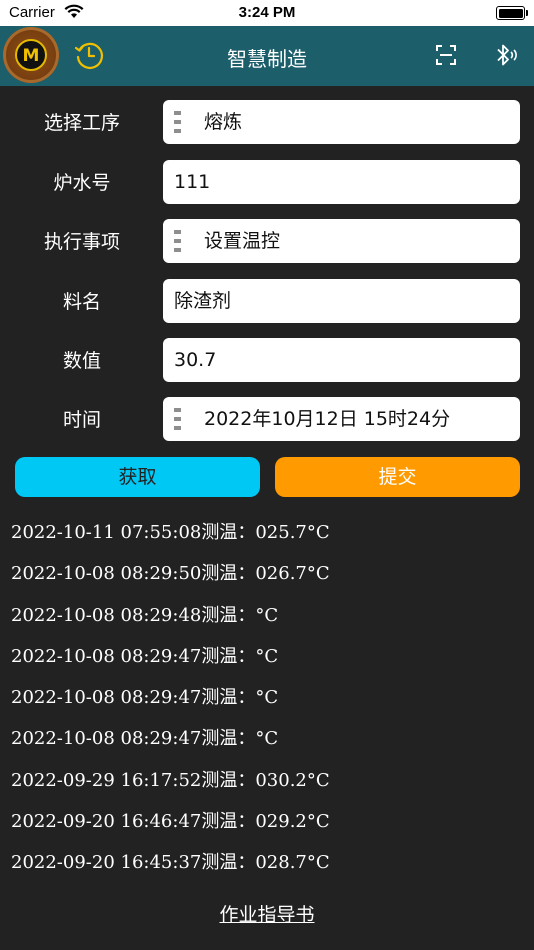  I want to click on amount-label: 数值, so click(81, 361).